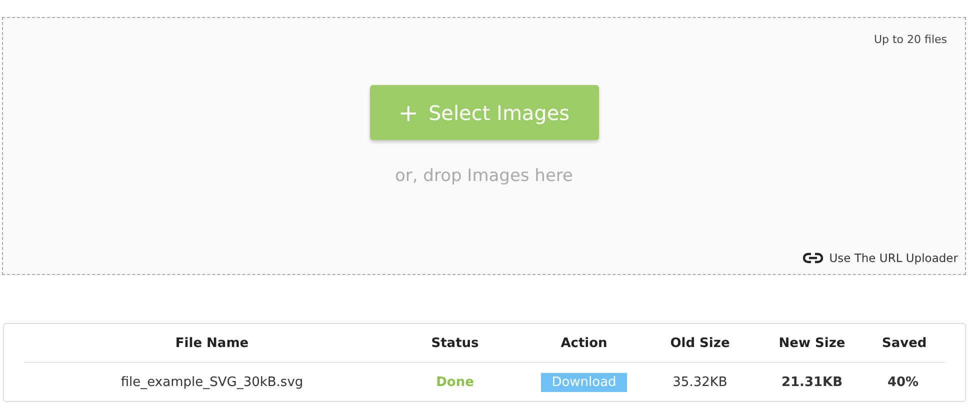 This screenshot has width=969, height=411. I want to click on status-cell-text: Done, so click(455, 382).